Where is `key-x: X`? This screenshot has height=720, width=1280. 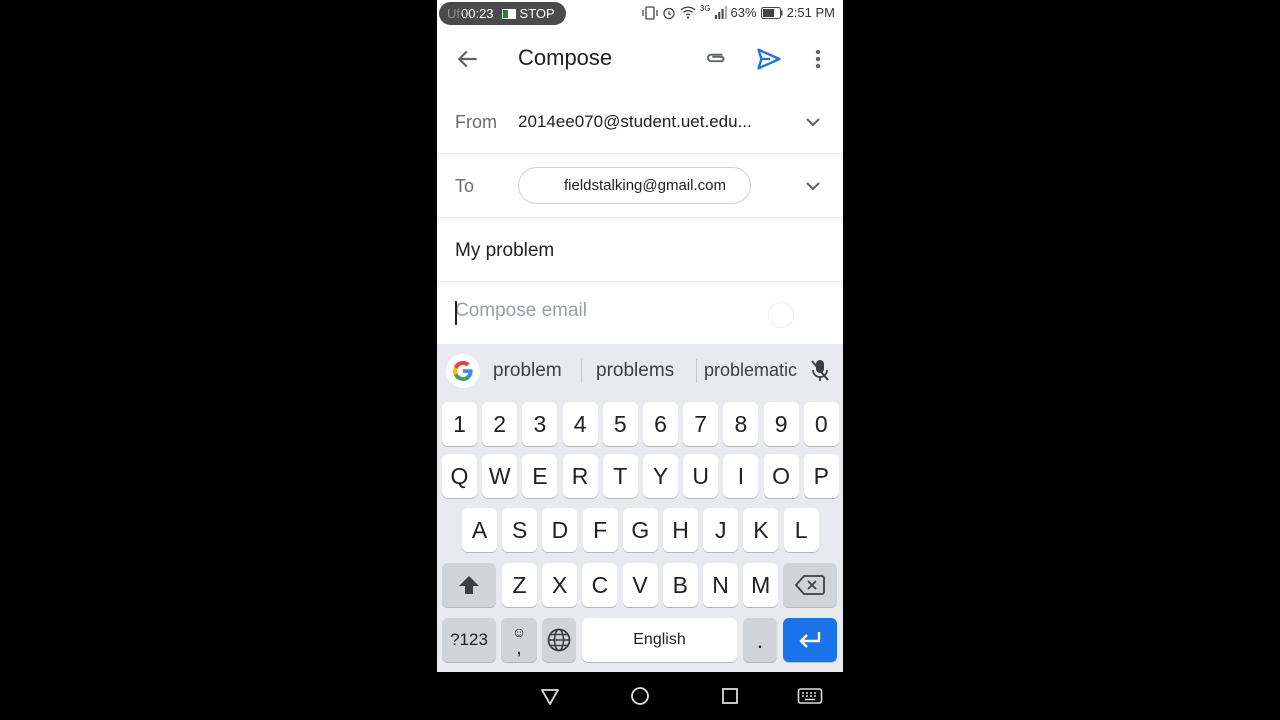 key-x: X is located at coordinates (560, 585).